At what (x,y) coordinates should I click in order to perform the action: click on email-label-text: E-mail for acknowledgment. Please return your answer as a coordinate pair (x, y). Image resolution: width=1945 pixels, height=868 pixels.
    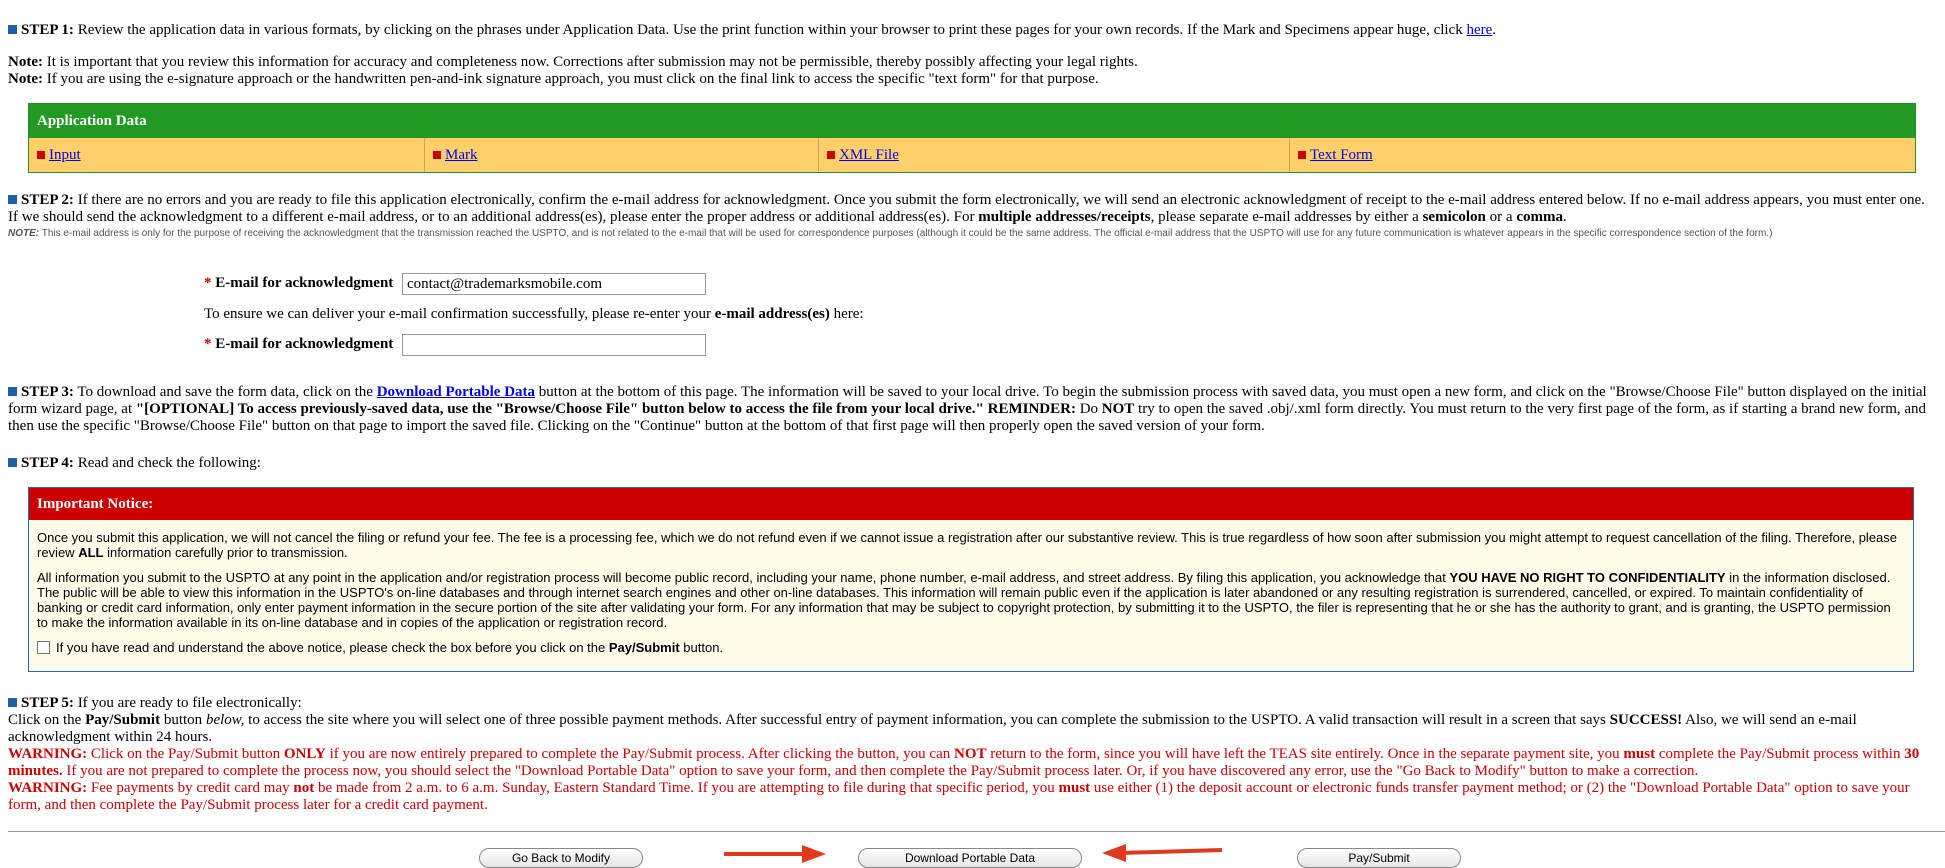
    Looking at the image, I should click on (304, 283).